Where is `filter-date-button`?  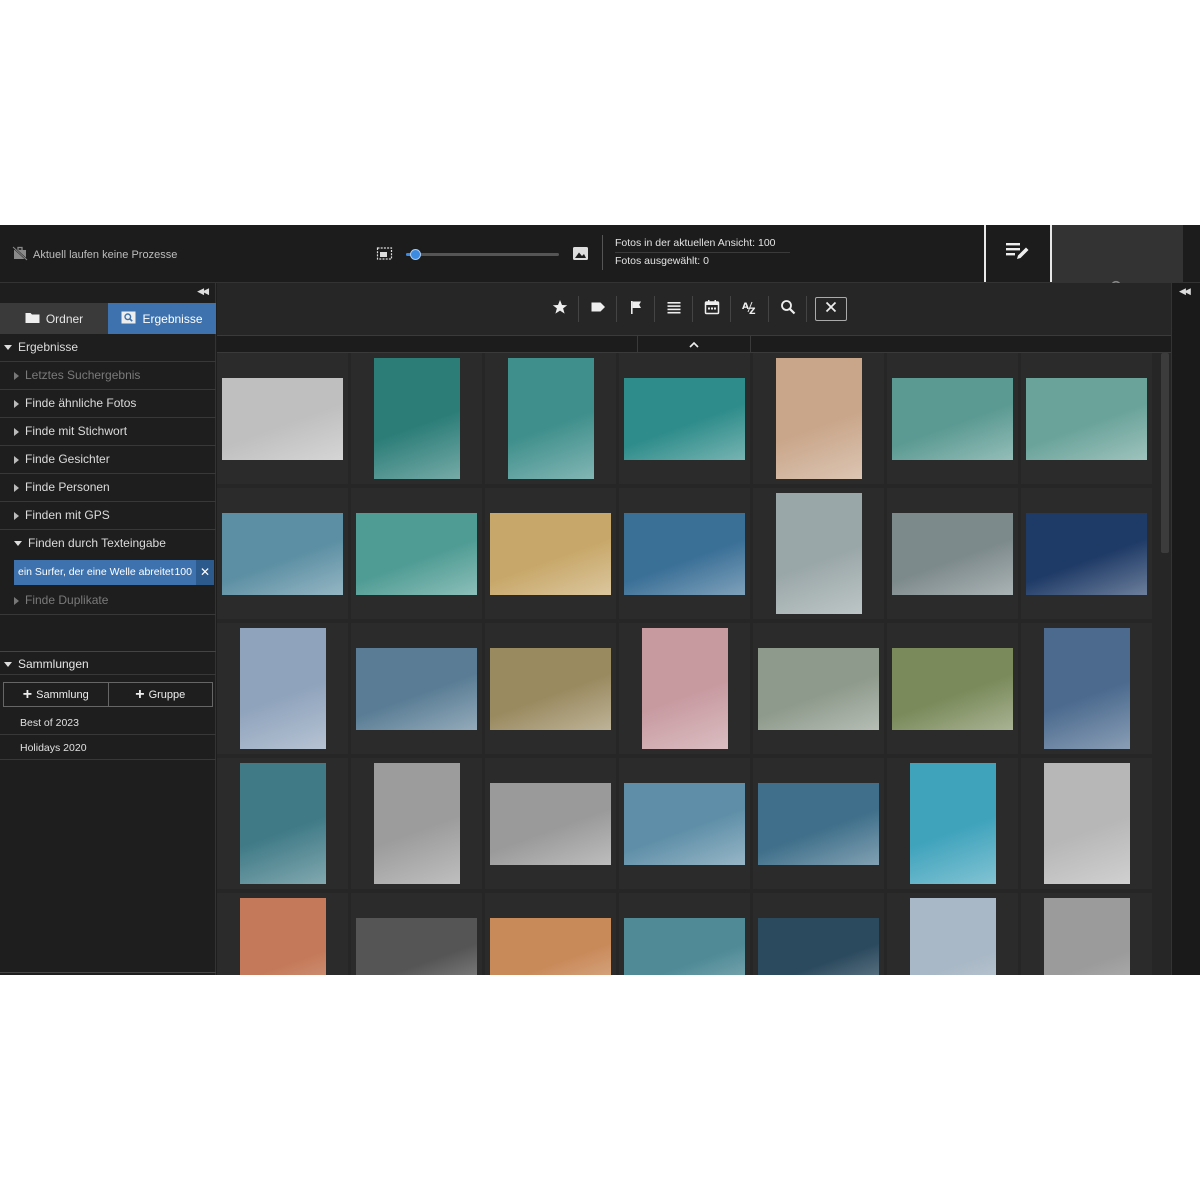
filter-date-button is located at coordinates (712, 309).